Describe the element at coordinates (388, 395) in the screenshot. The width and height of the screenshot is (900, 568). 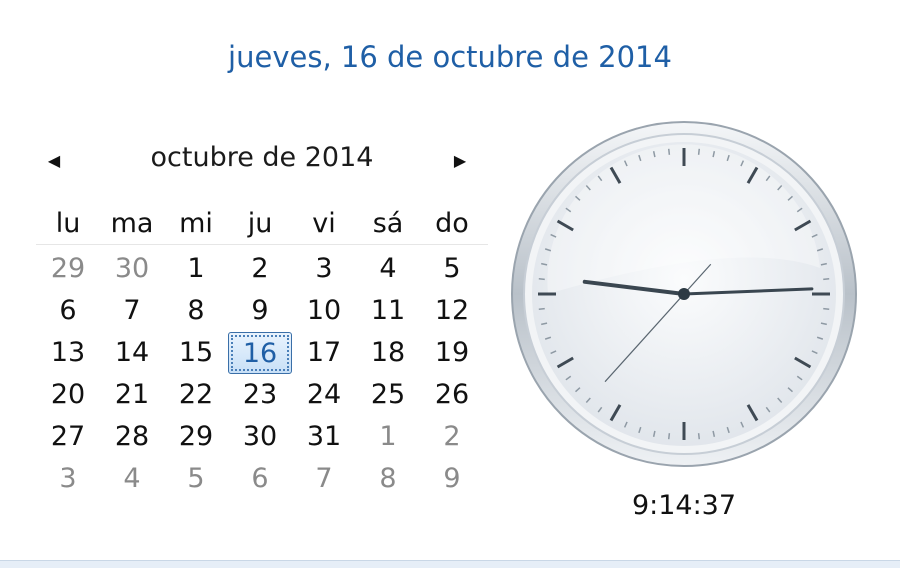
I see `calendar-day: 25` at that location.